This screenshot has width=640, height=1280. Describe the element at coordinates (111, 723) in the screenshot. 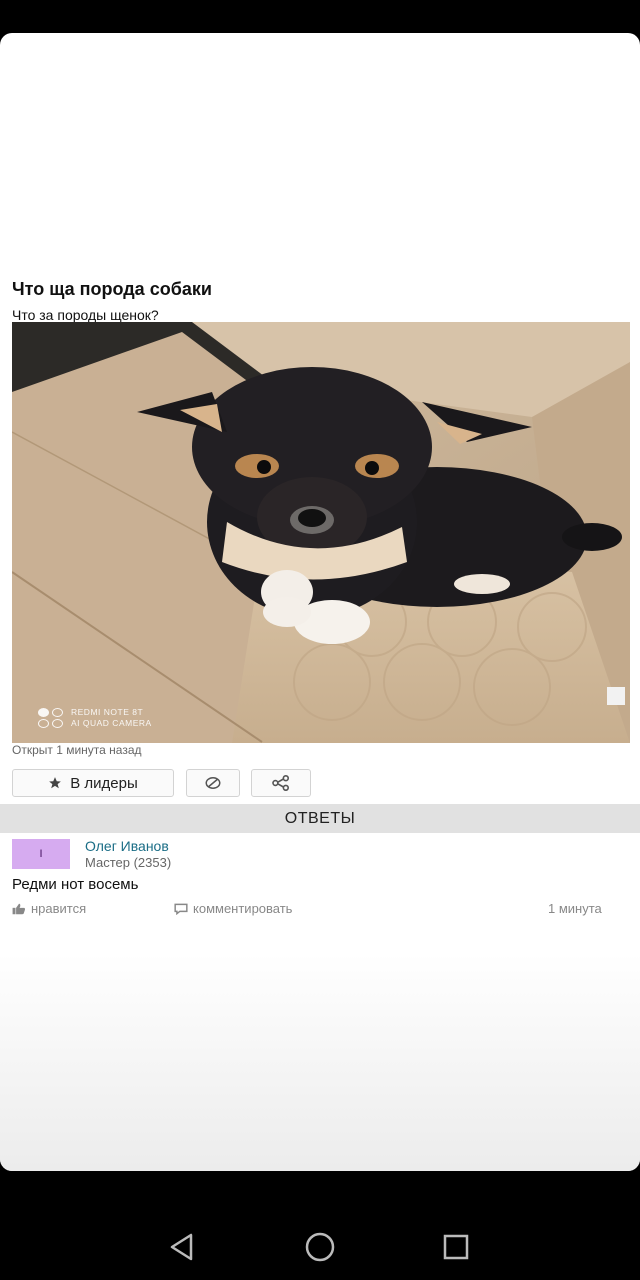

I see `watermark-line-2: AI QUAD CAMERA` at that location.